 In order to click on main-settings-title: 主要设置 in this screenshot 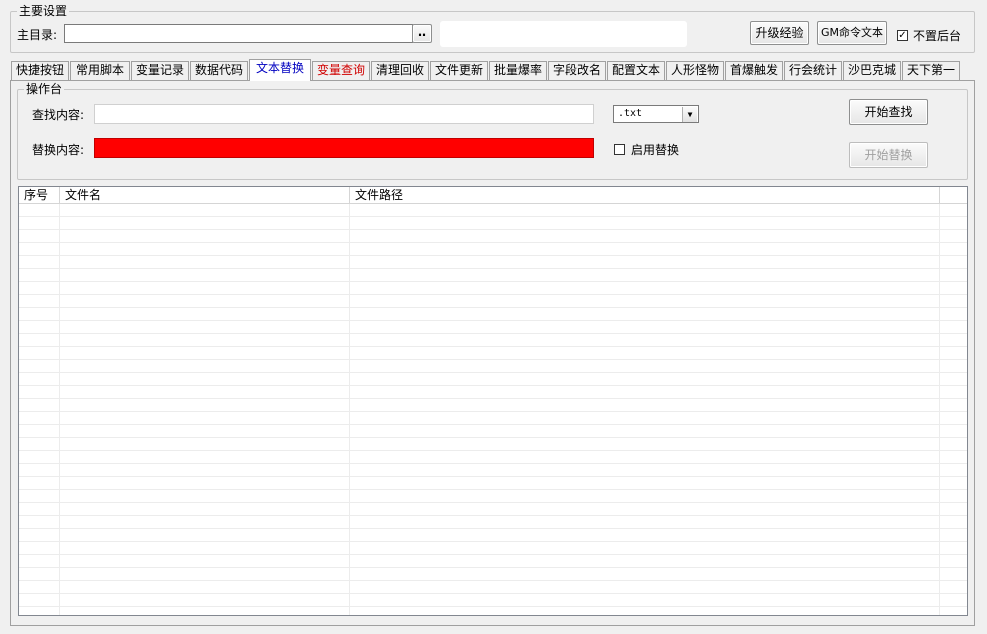, I will do `click(43, 11)`.